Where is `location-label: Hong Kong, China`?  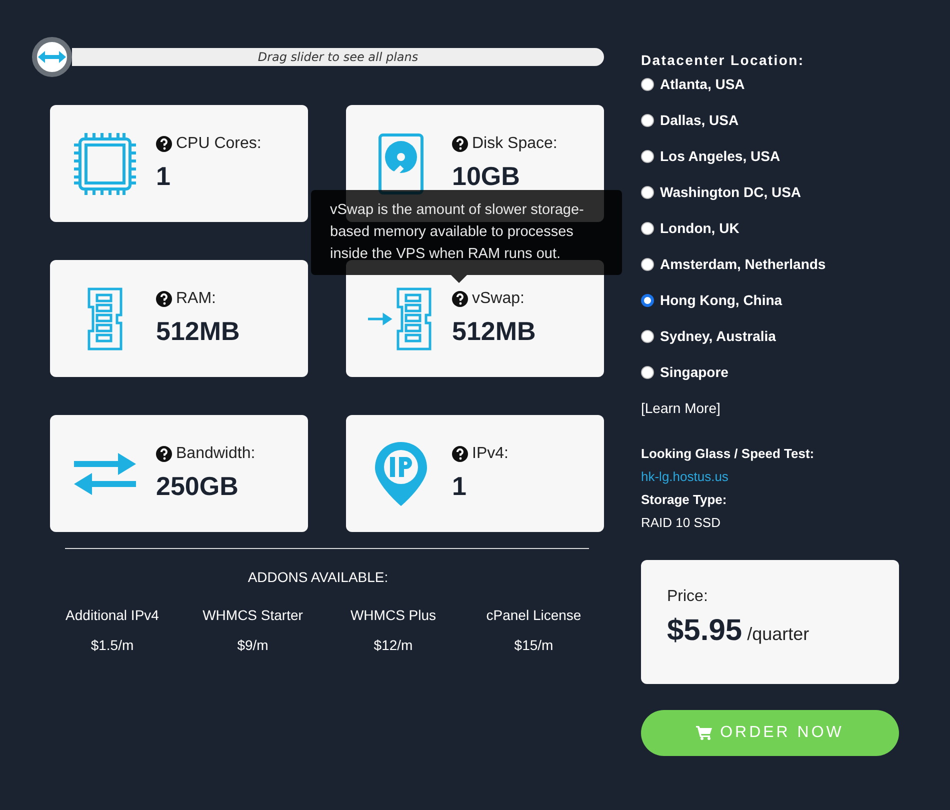 location-label: Hong Kong, China is located at coordinates (721, 300).